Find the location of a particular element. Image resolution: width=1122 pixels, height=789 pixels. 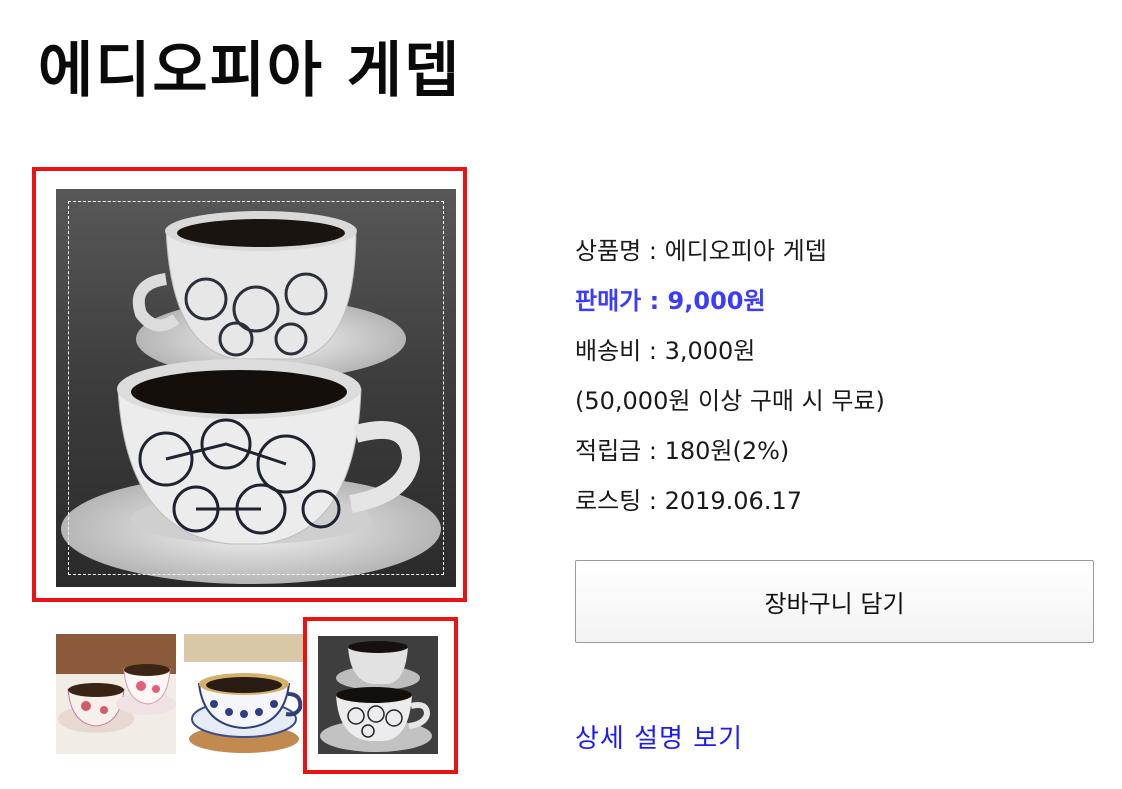

shipping-fee: 배송비 : 3,000원 is located at coordinates (665, 351).